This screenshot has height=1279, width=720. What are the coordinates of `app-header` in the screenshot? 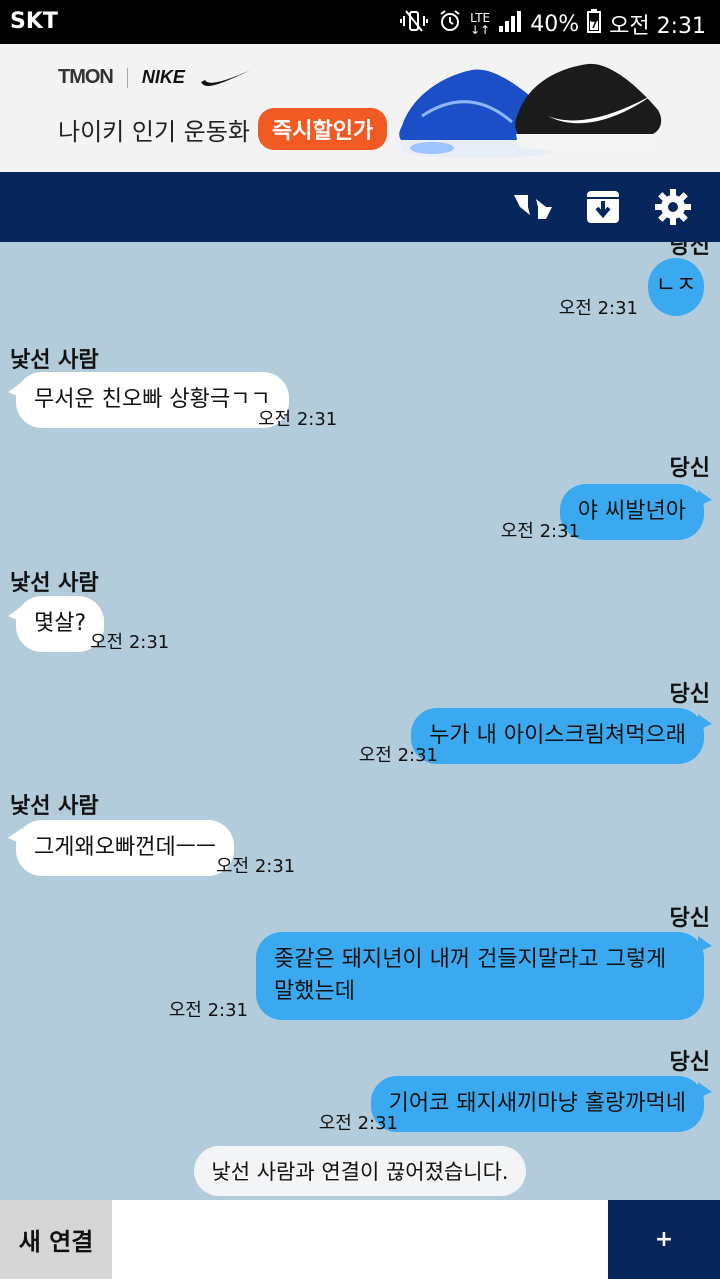 It's located at (360, 207).